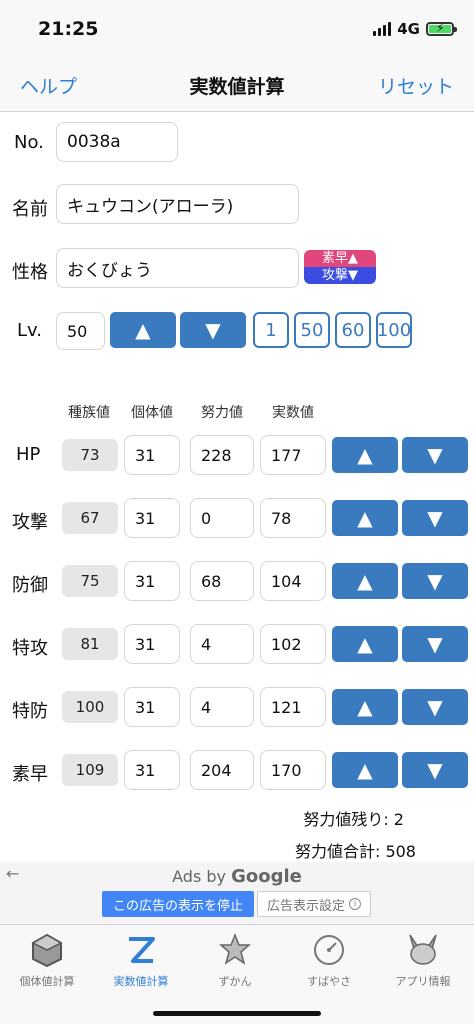 Image resolution: width=474 pixels, height=1024 pixels. Describe the element at coordinates (355, 851) in the screenshot. I see `ev-total-text: 努力値合計: 508` at that location.